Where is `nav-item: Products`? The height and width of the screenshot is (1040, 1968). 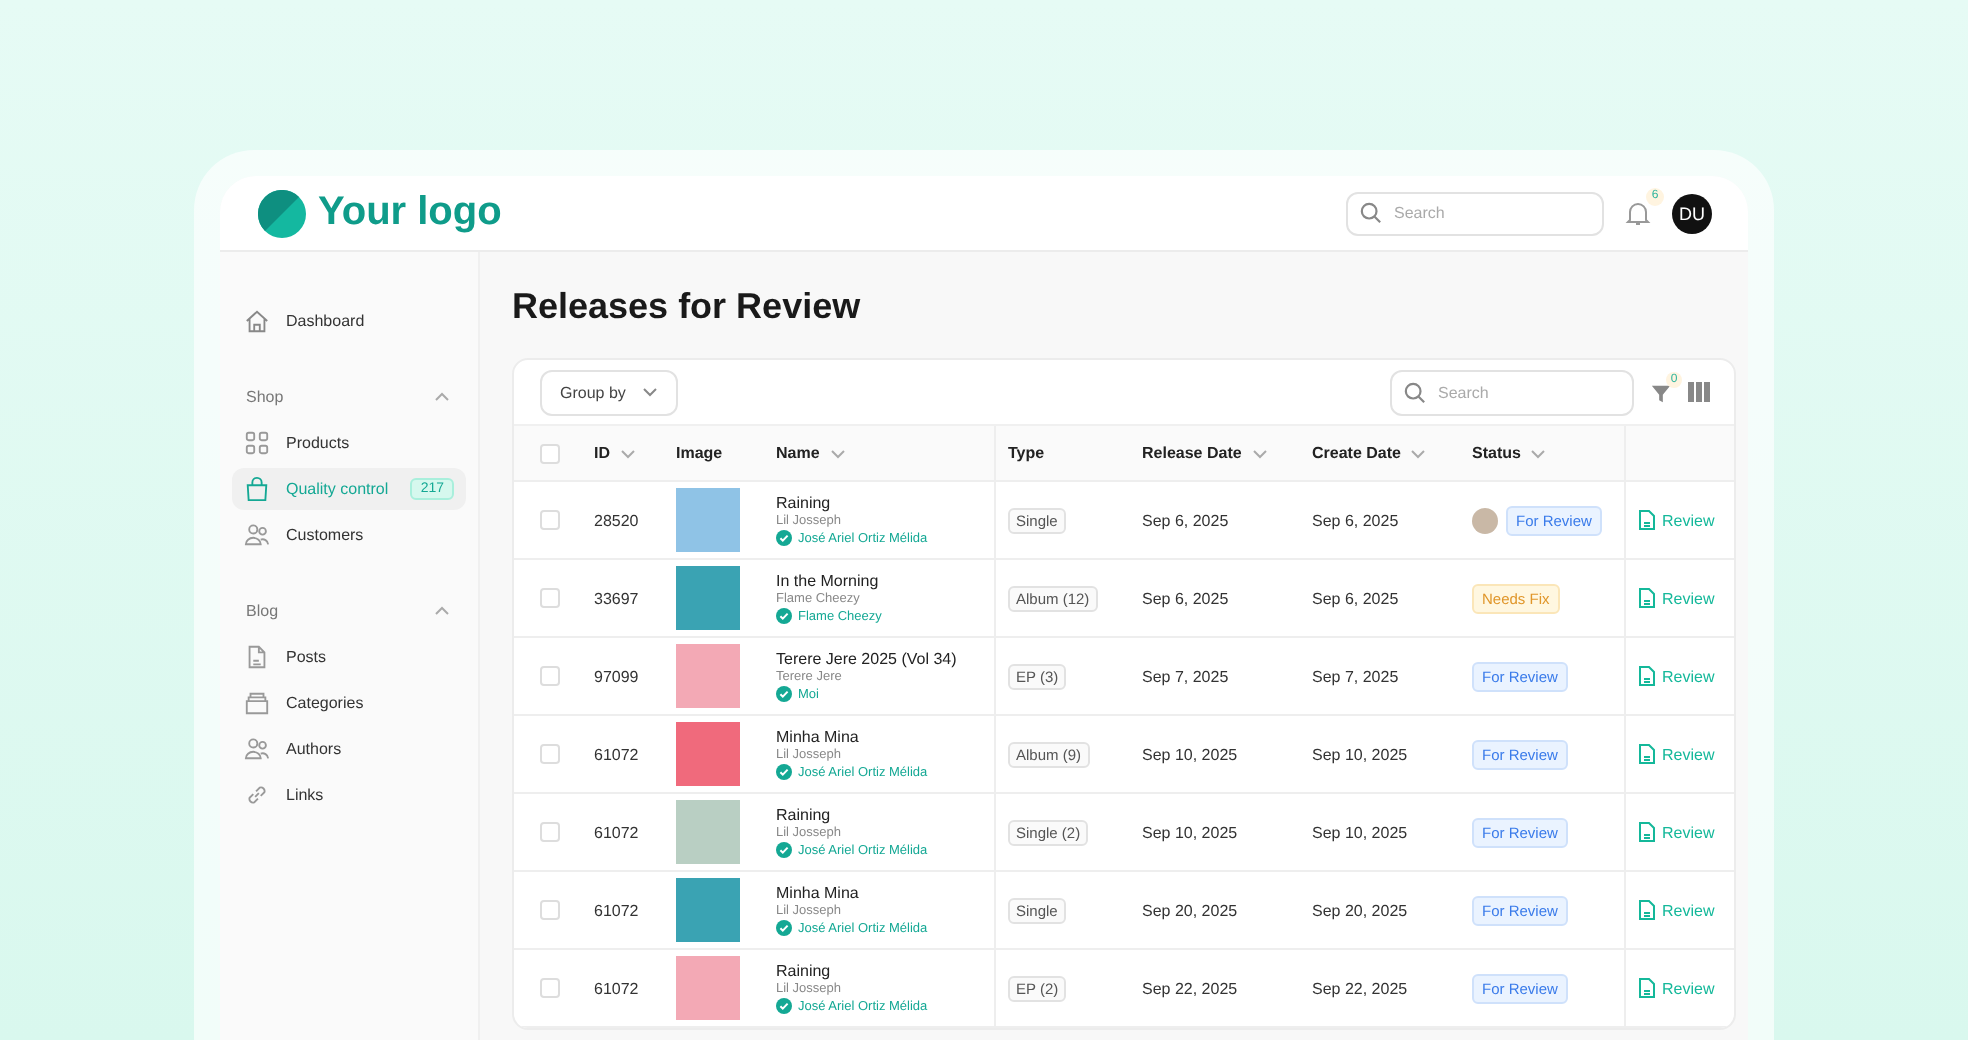
nav-item: Products is located at coordinates (349, 443).